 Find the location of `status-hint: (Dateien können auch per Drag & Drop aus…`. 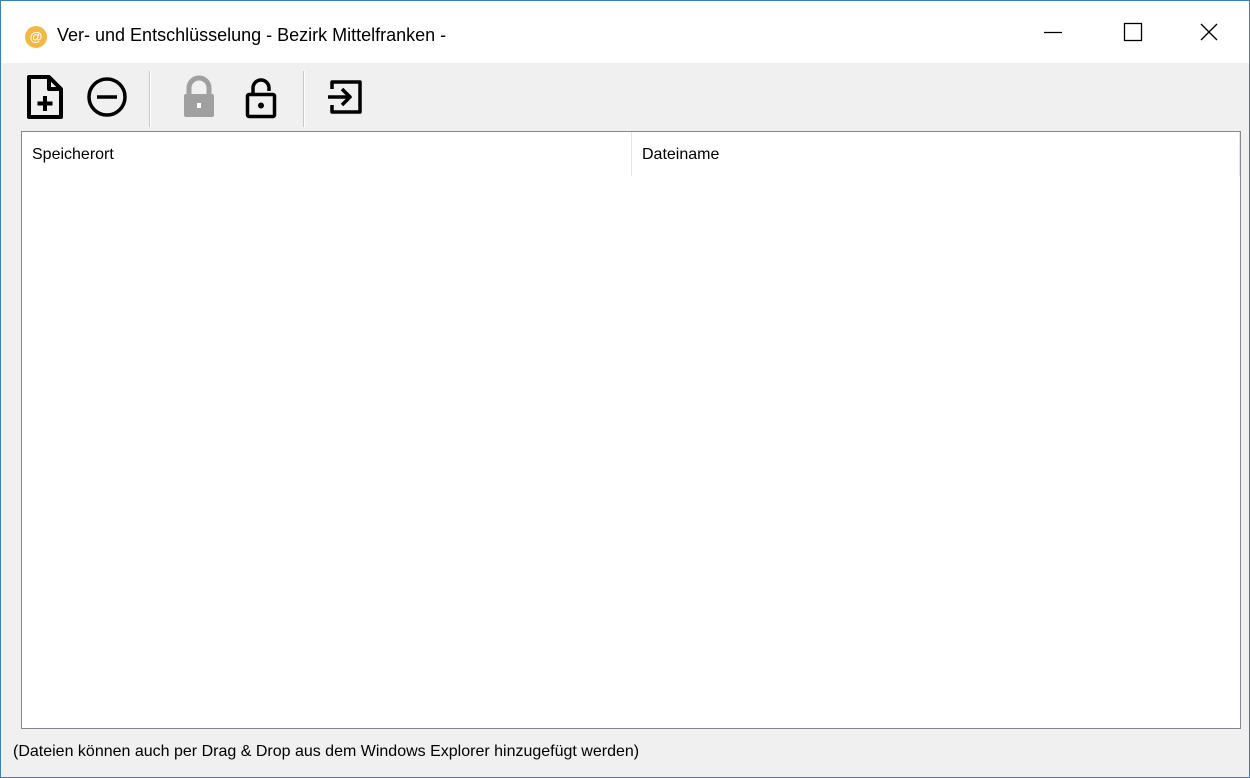

status-hint: (Dateien können auch per Drag & Drop aus… is located at coordinates (326, 751).